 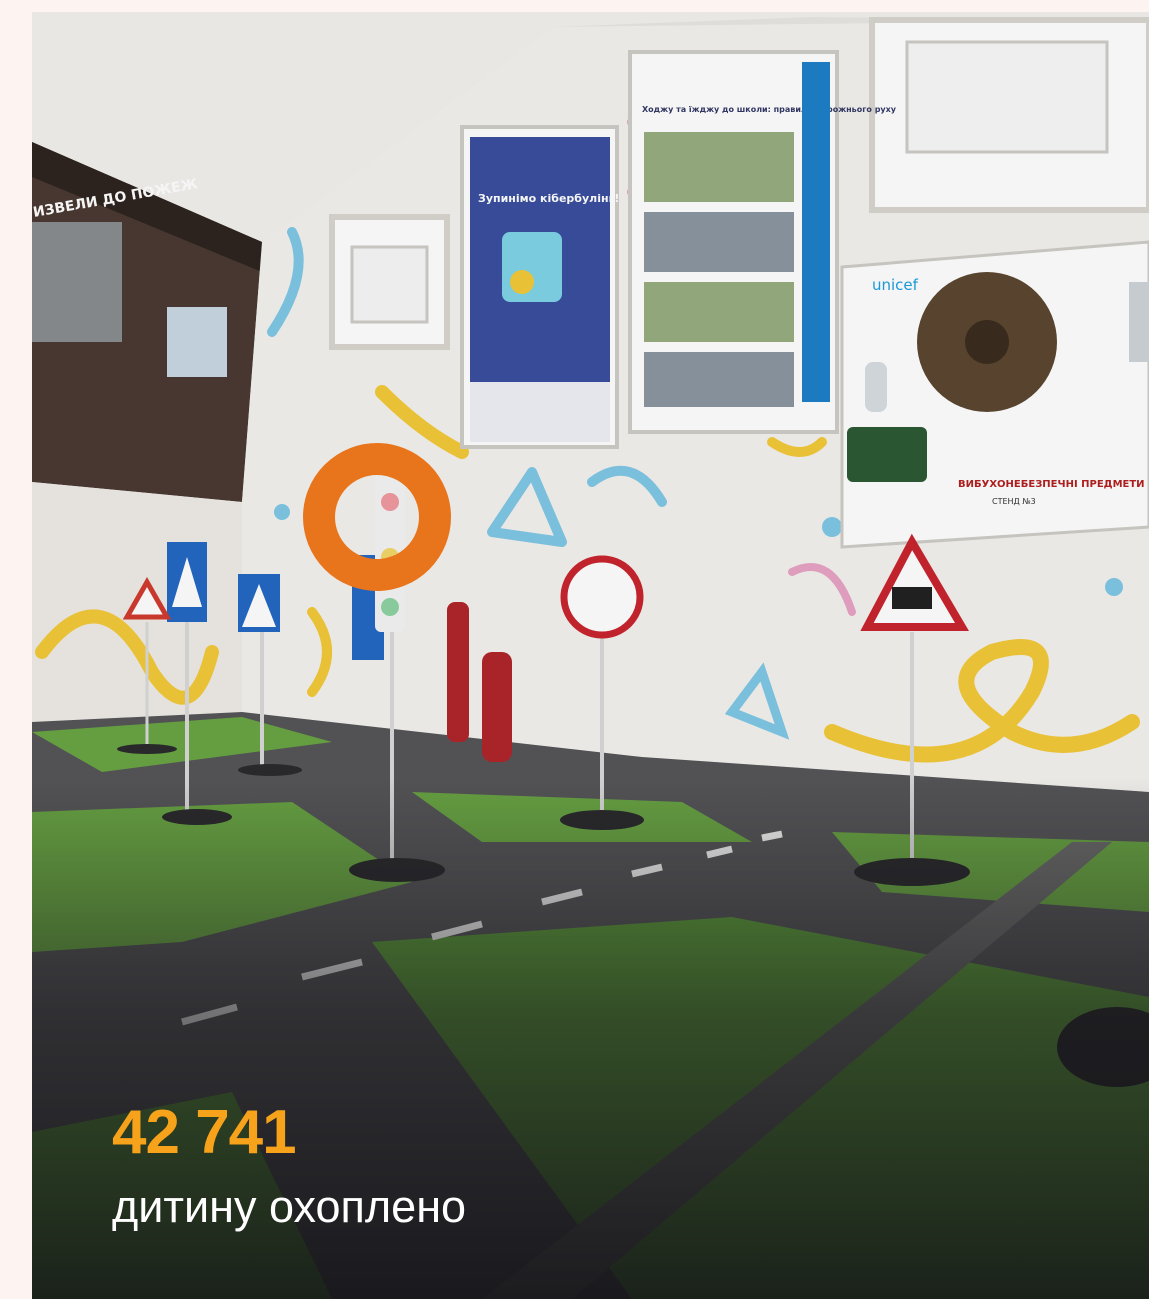 I want to click on stat-block: 42 741 дитину охоплено, so click(x=289, y=1165).